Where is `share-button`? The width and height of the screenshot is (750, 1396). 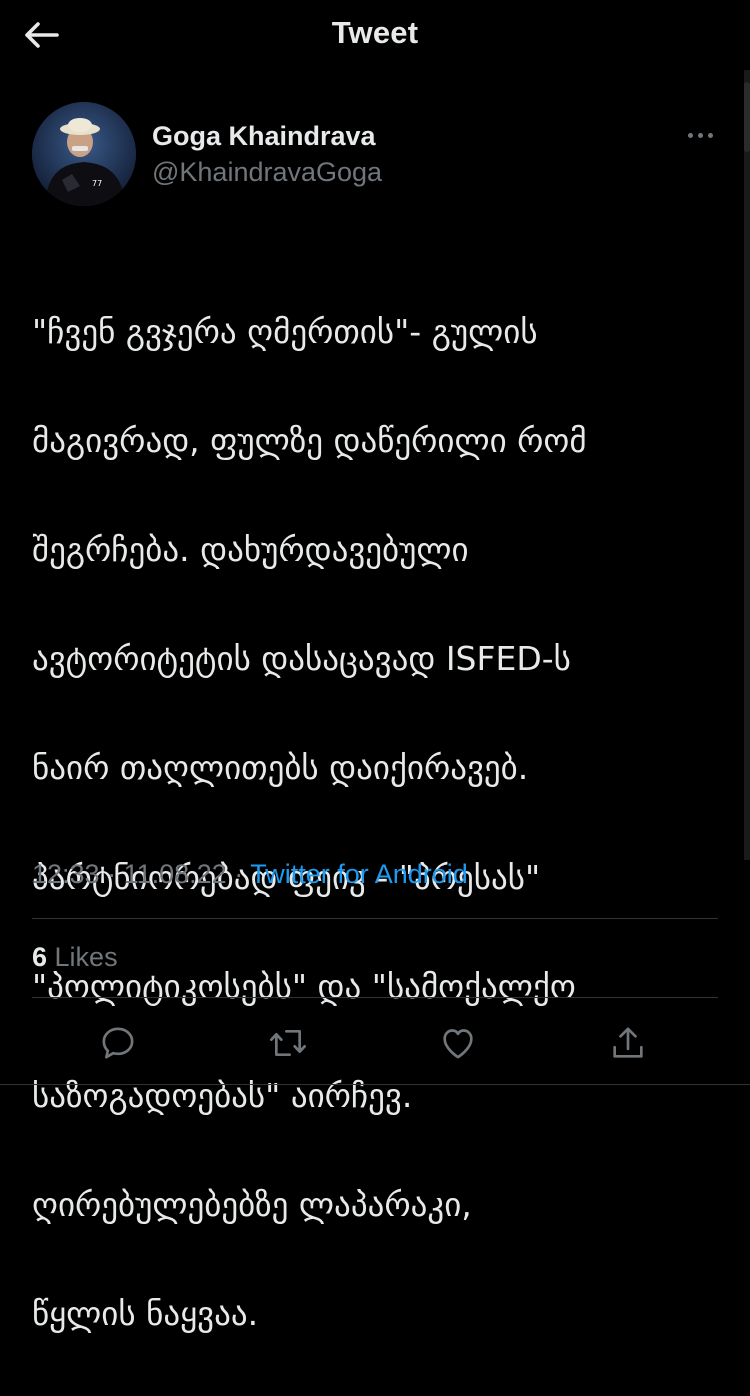 share-button is located at coordinates (628, 1043).